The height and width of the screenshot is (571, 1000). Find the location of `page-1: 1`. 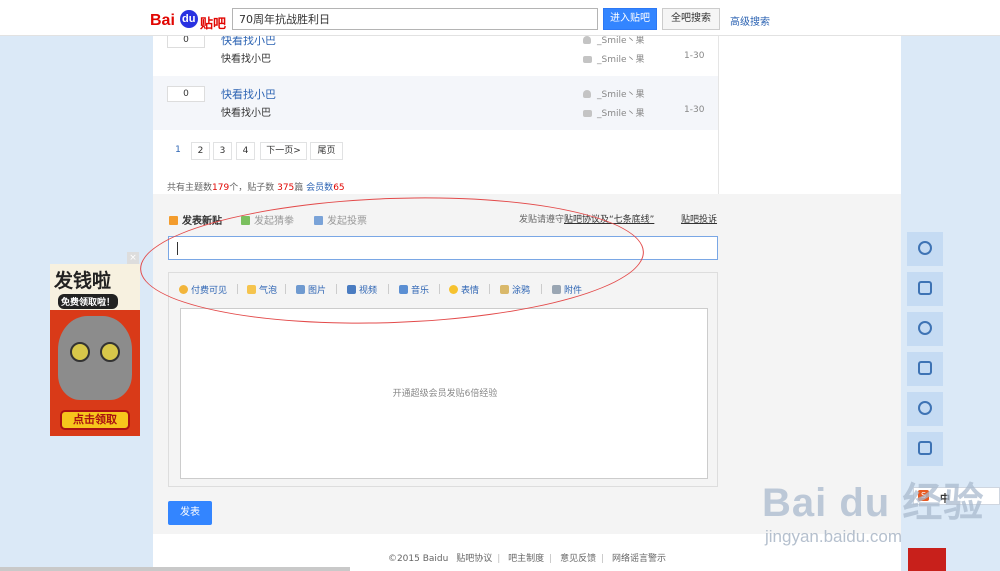

page-1: 1 is located at coordinates (178, 151).